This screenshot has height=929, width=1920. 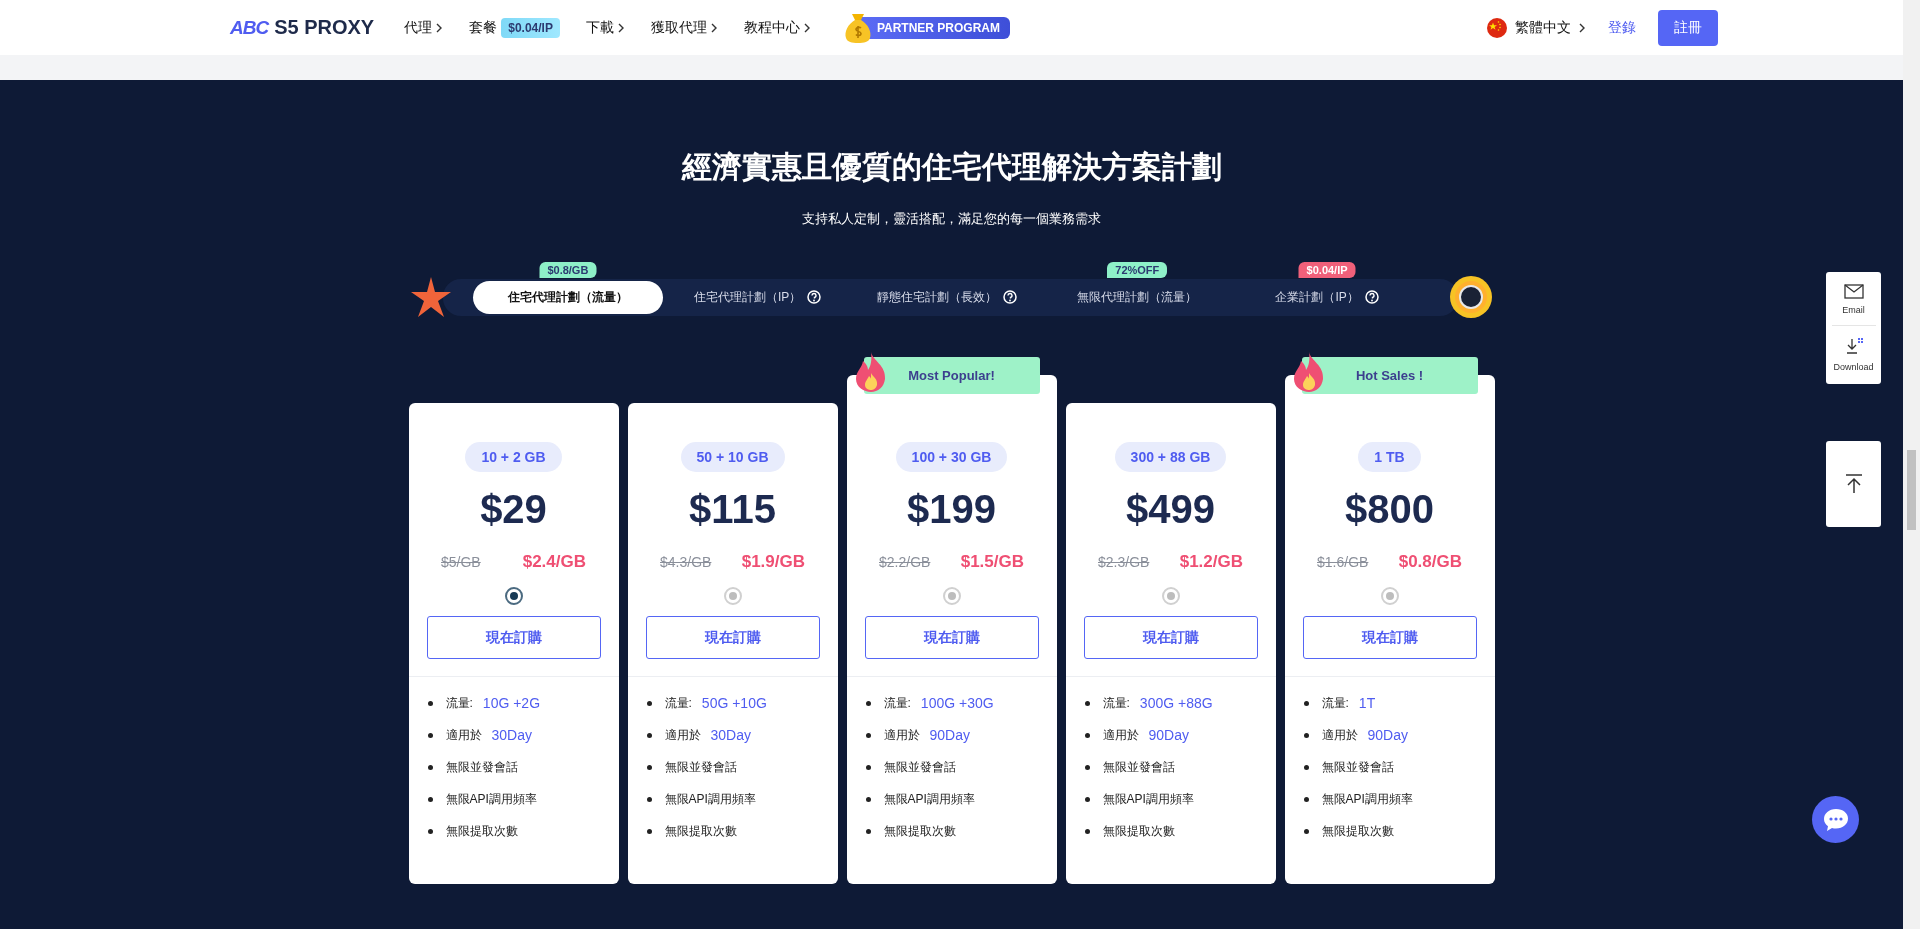 I want to click on arrow-up-icon, so click(x=1853, y=484).